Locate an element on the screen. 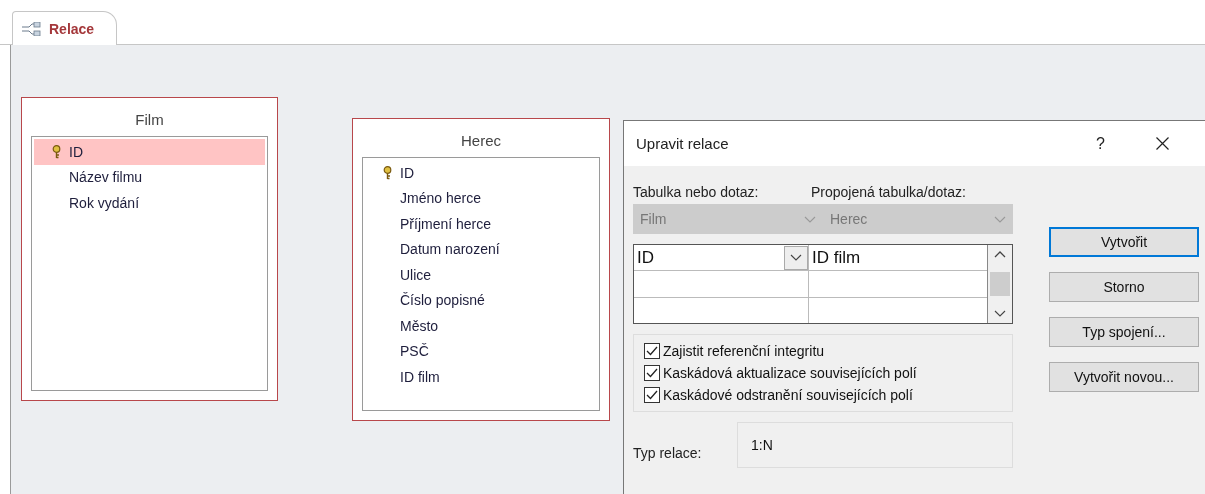 This screenshot has width=1205, height=494. field-item: Číslo popisné is located at coordinates (481, 300).